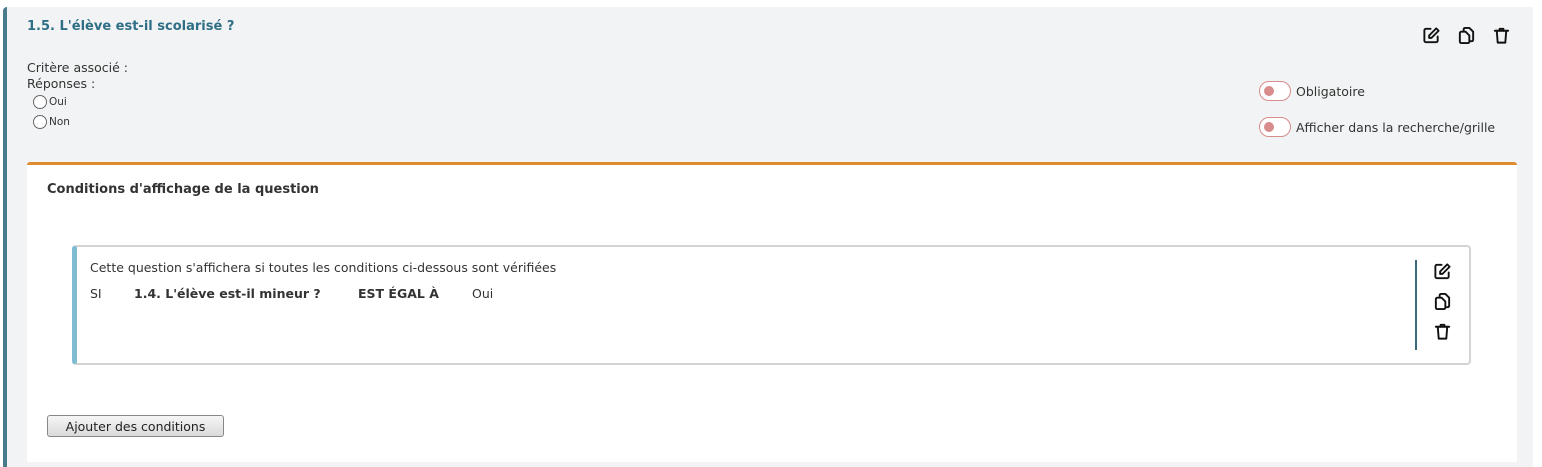  I want to click on toggle-show-in-search, so click(1275, 127).